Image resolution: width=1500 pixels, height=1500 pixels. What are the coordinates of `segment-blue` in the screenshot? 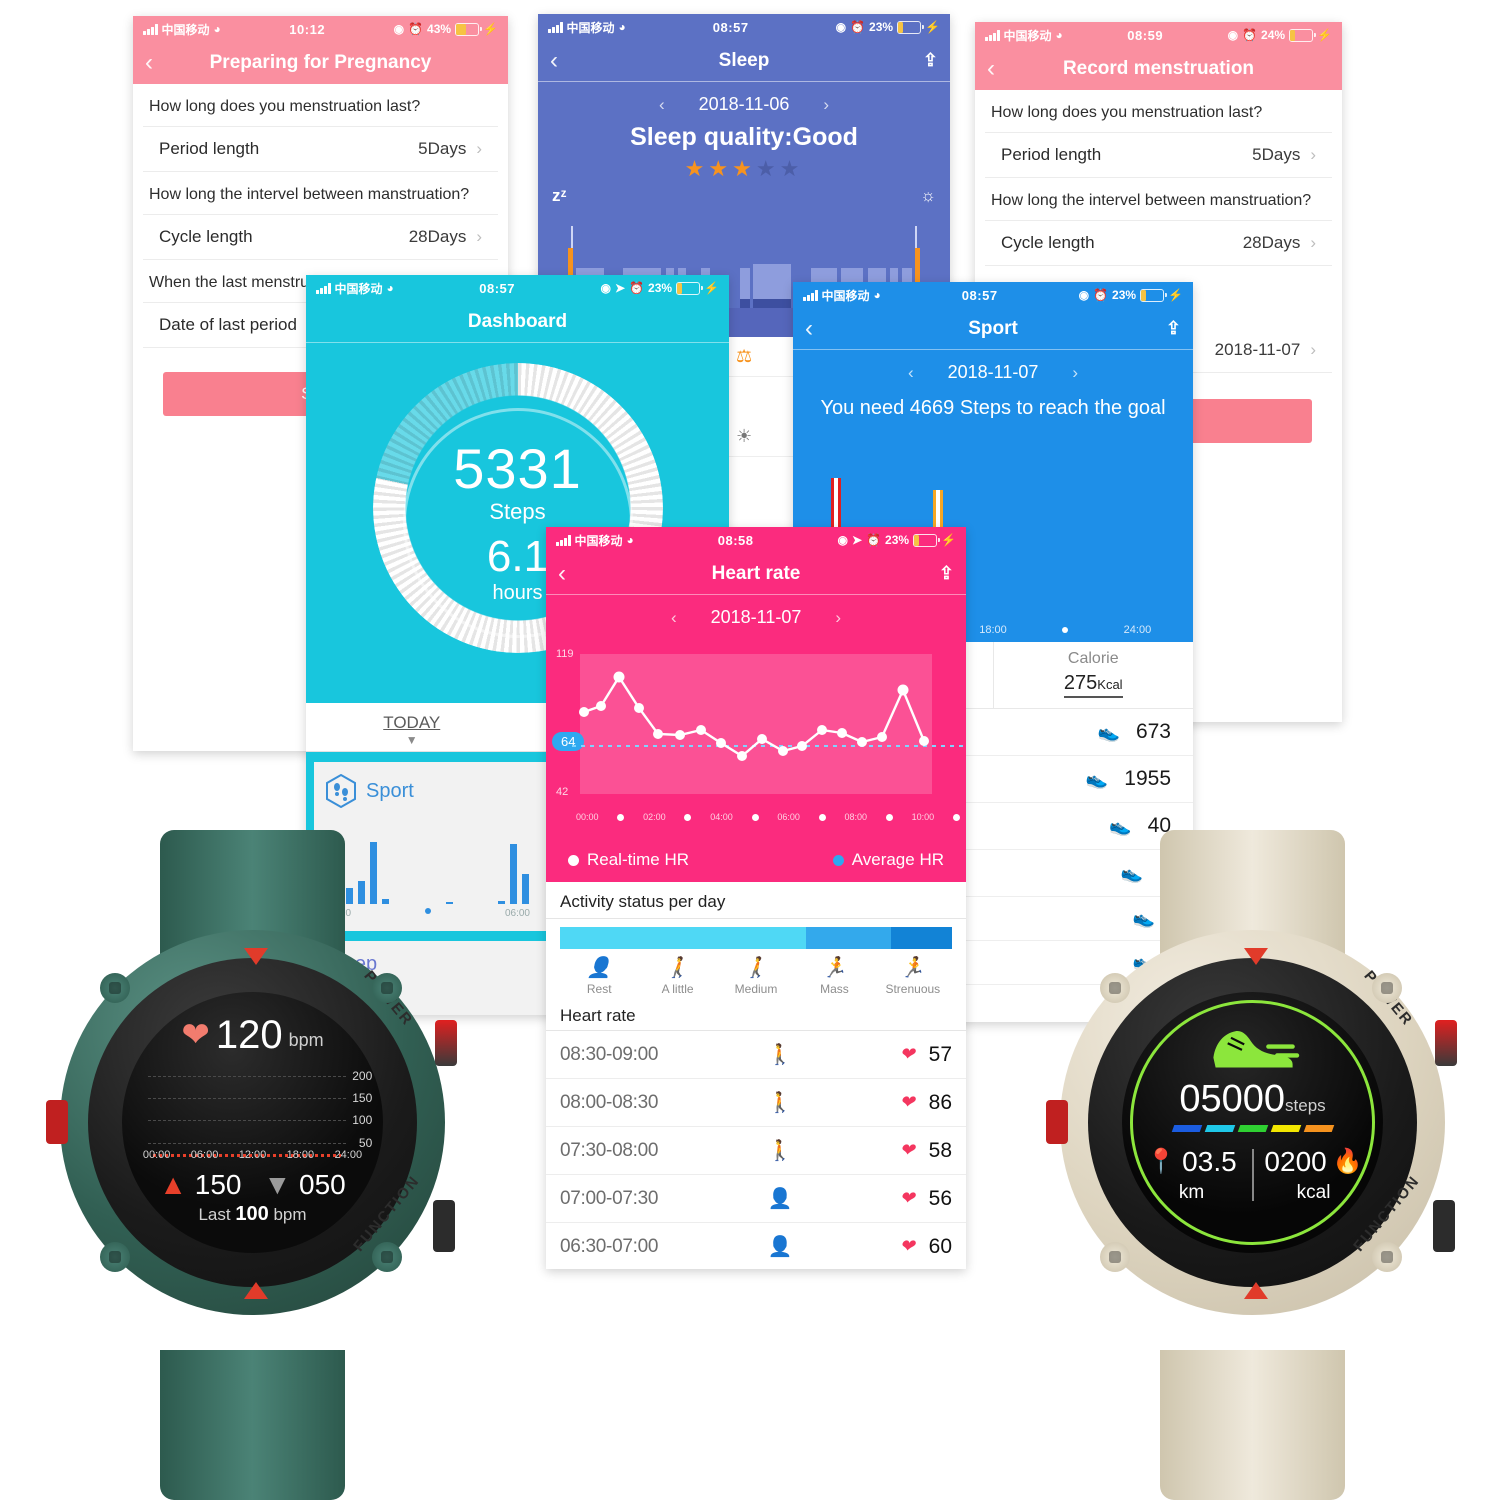 It's located at (1186, 1129).